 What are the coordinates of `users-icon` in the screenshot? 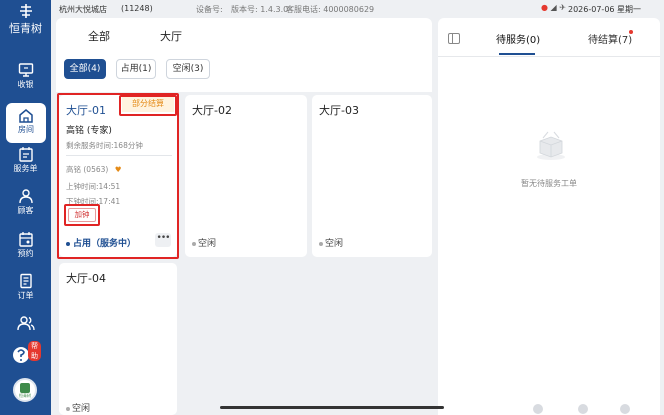 It's located at (25, 323).